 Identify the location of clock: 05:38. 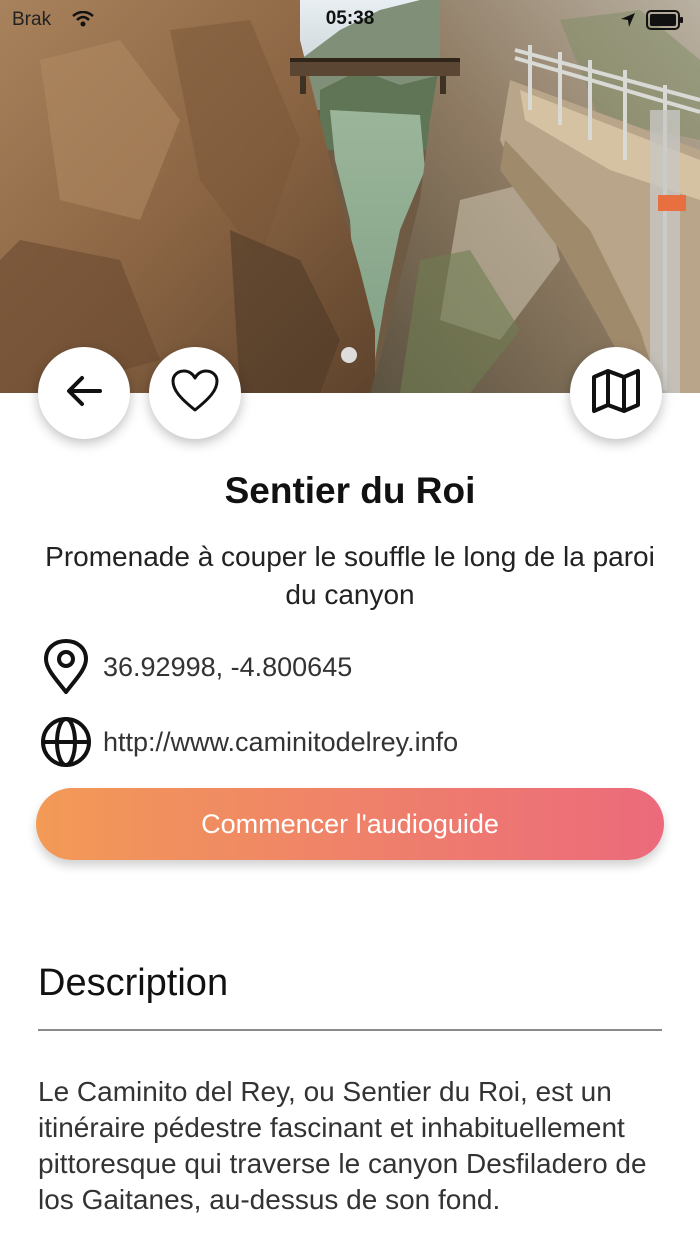
(350, 18).